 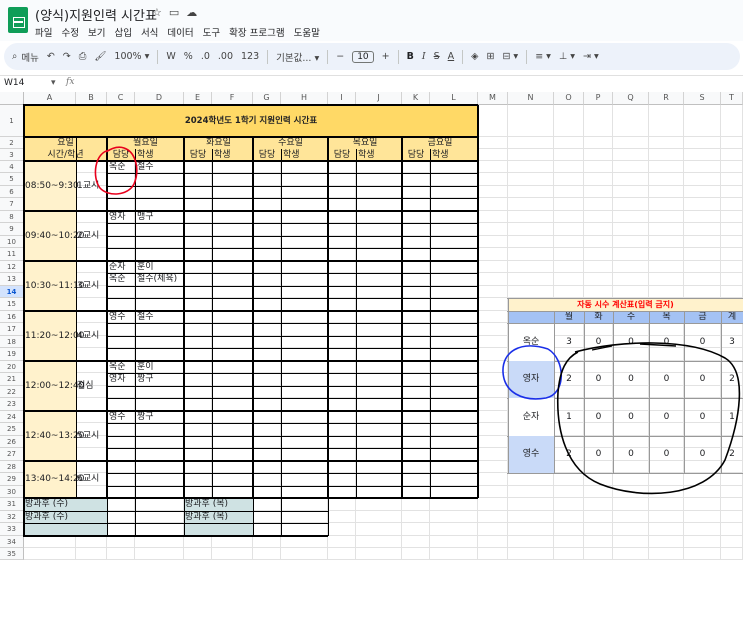 I want to click on row-header-selected: 14, so click(x=12, y=292).